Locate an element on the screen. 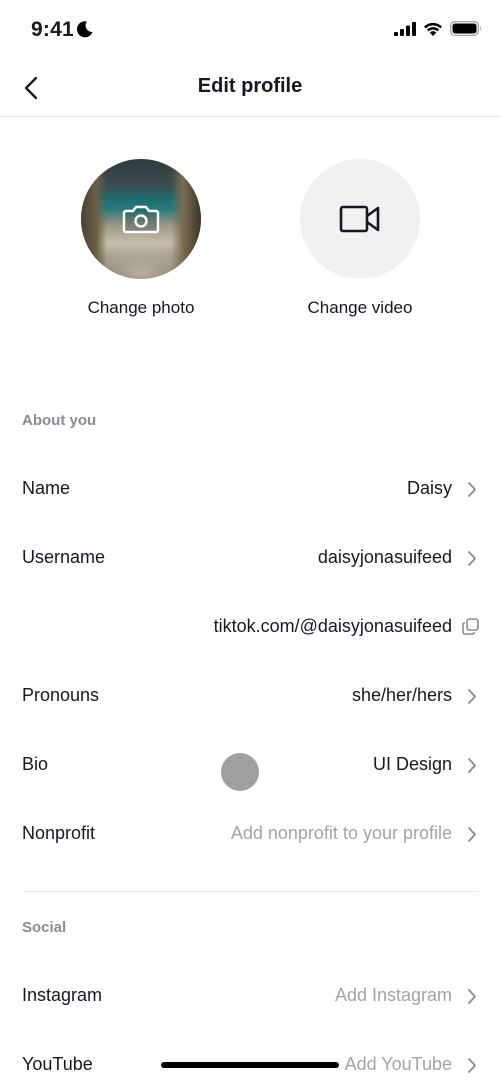 The height and width of the screenshot is (1090, 500). status-icons is located at coordinates (438, 28).